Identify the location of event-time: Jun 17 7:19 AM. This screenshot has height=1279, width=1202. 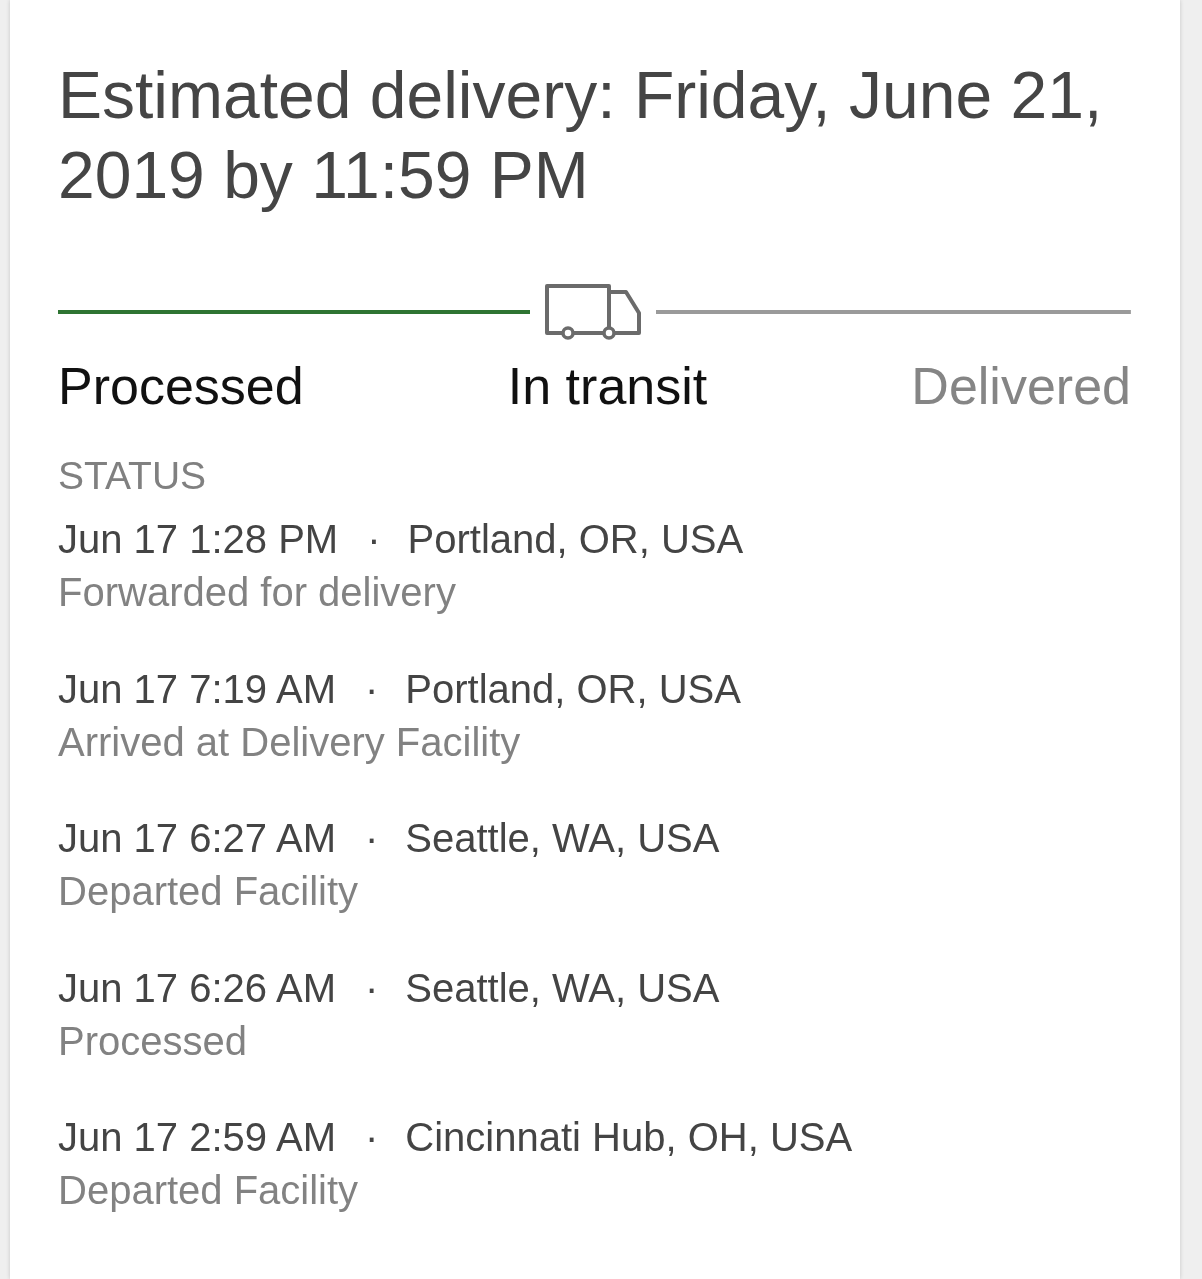
(197, 689).